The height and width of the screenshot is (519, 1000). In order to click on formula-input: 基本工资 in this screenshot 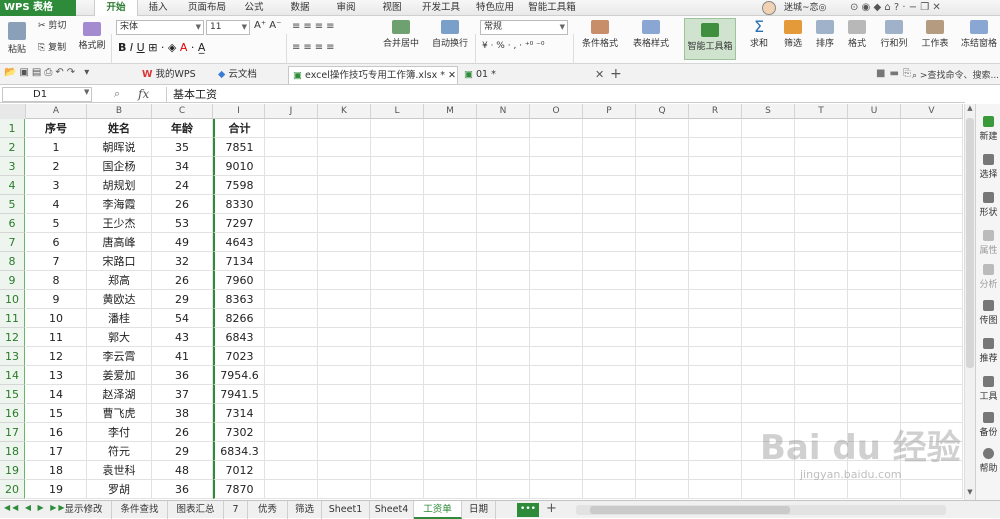, I will do `click(564, 94)`.